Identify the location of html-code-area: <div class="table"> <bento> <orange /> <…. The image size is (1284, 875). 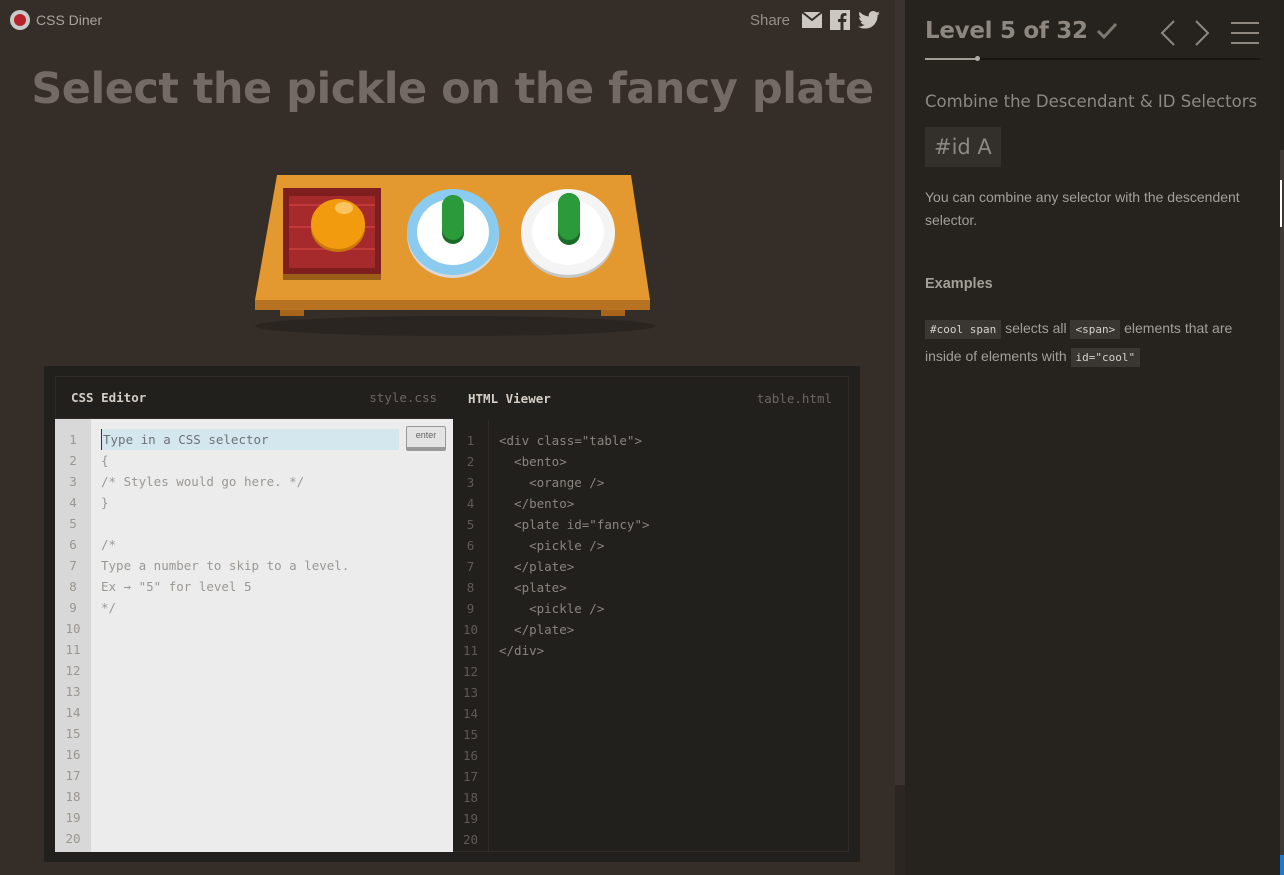
(668, 635).